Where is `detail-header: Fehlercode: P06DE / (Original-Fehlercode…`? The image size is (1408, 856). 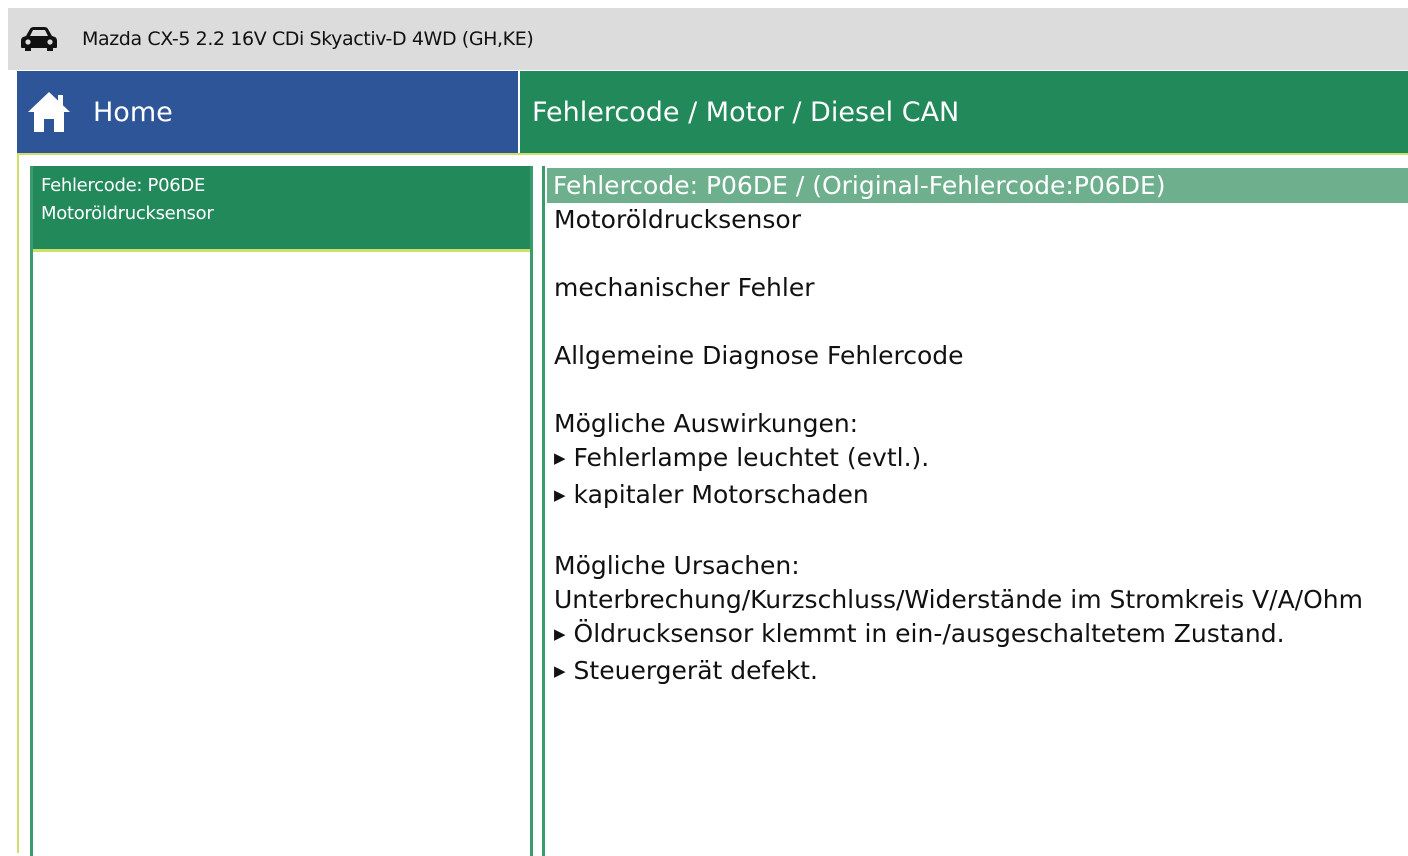
detail-header: Fehlercode: P06DE / (Original-Fehlercode… is located at coordinates (977, 185).